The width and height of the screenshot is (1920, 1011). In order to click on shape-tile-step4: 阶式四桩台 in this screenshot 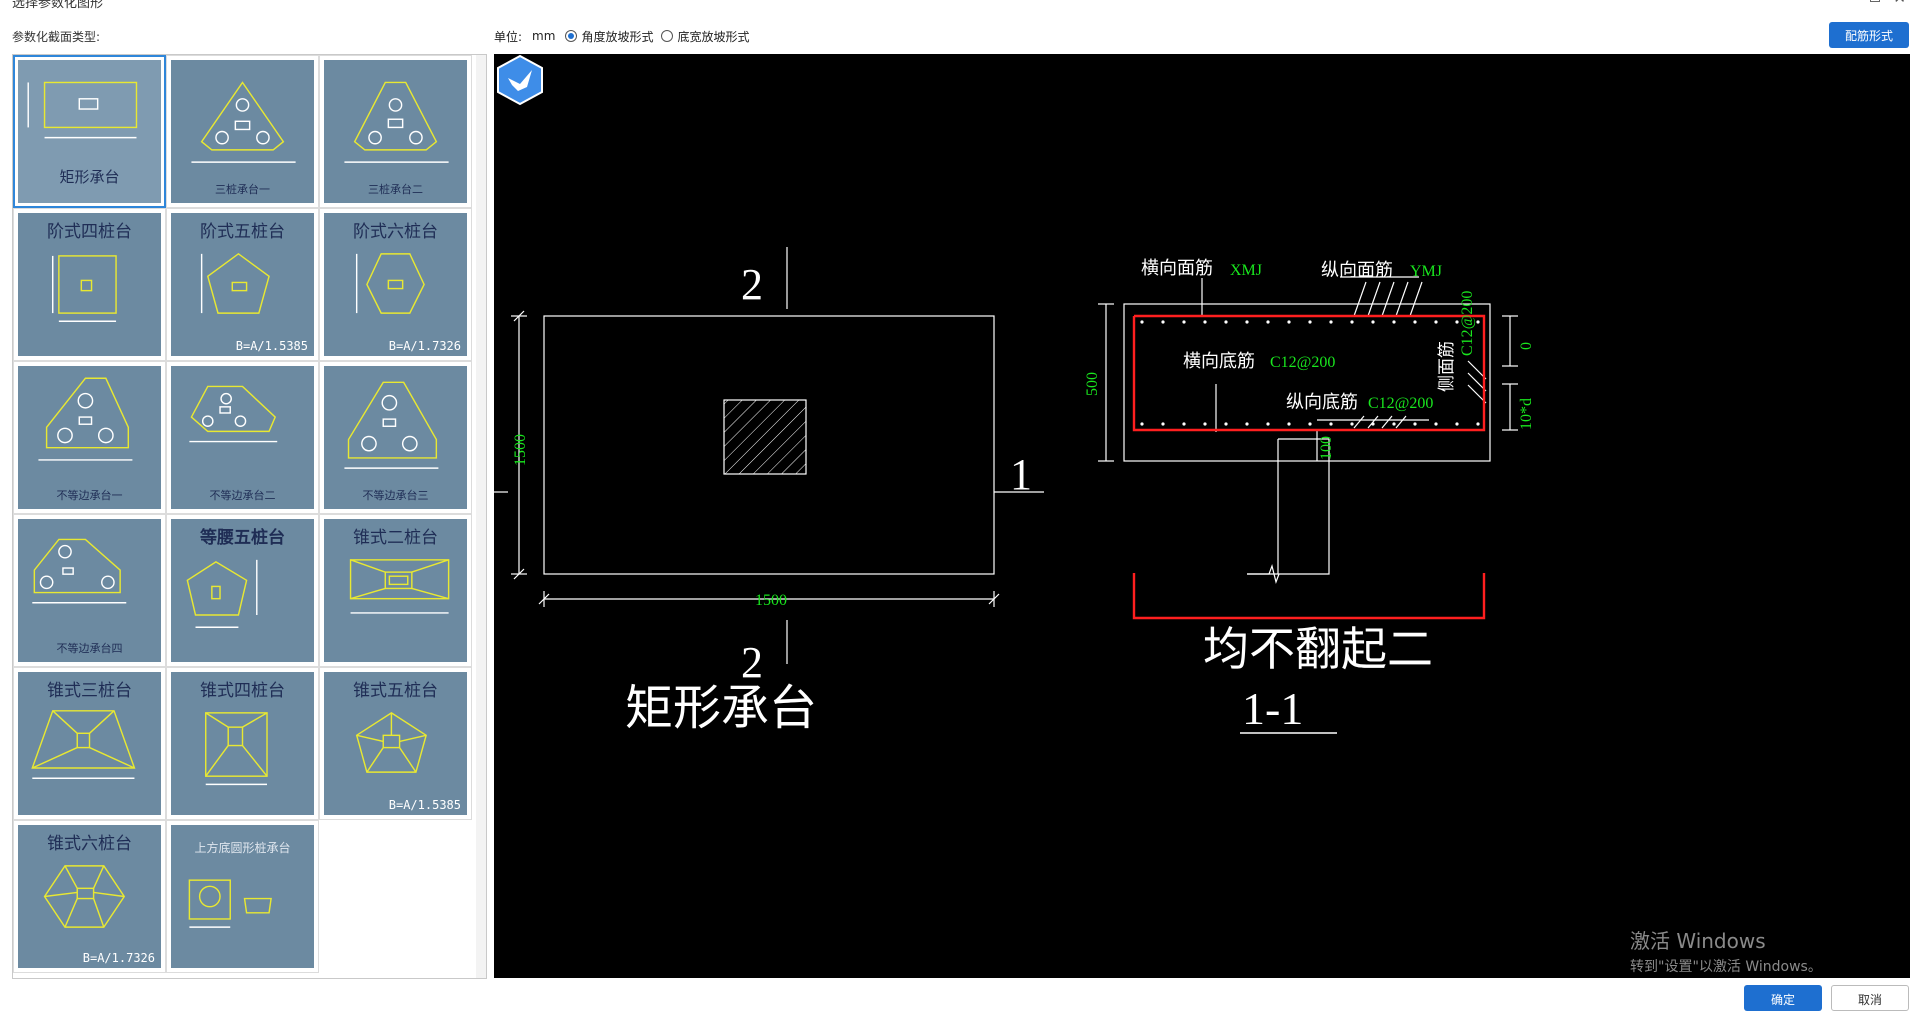, I will do `click(89, 284)`.